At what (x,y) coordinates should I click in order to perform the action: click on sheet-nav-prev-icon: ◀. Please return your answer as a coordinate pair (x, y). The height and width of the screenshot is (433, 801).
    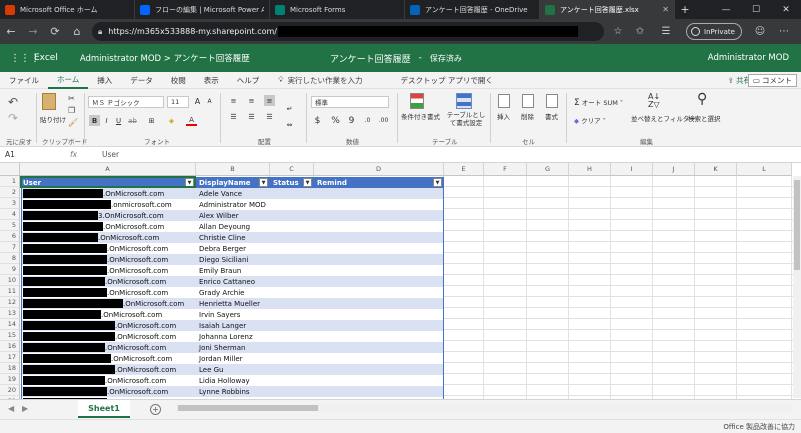
    Looking at the image, I should click on (11, 408).